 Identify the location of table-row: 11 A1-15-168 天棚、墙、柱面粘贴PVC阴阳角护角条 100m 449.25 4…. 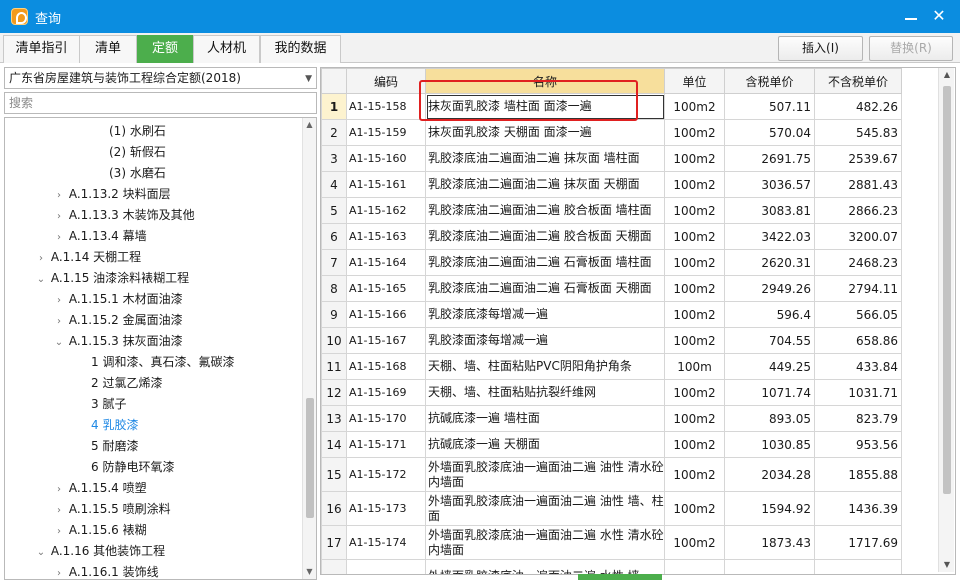
(611, 366).